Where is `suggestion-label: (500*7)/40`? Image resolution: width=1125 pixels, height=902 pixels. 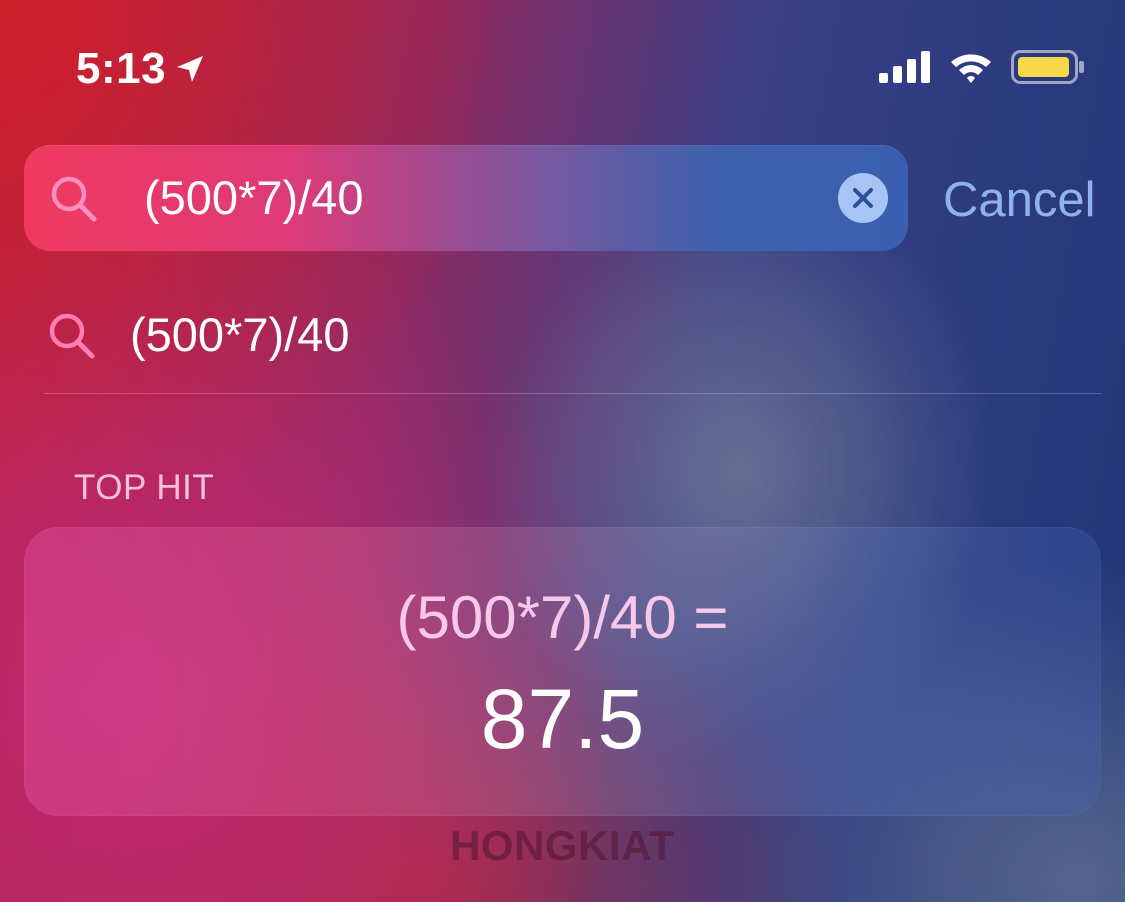 suggestion-label: (500*7)/40 is located at coordinates (240, 334).